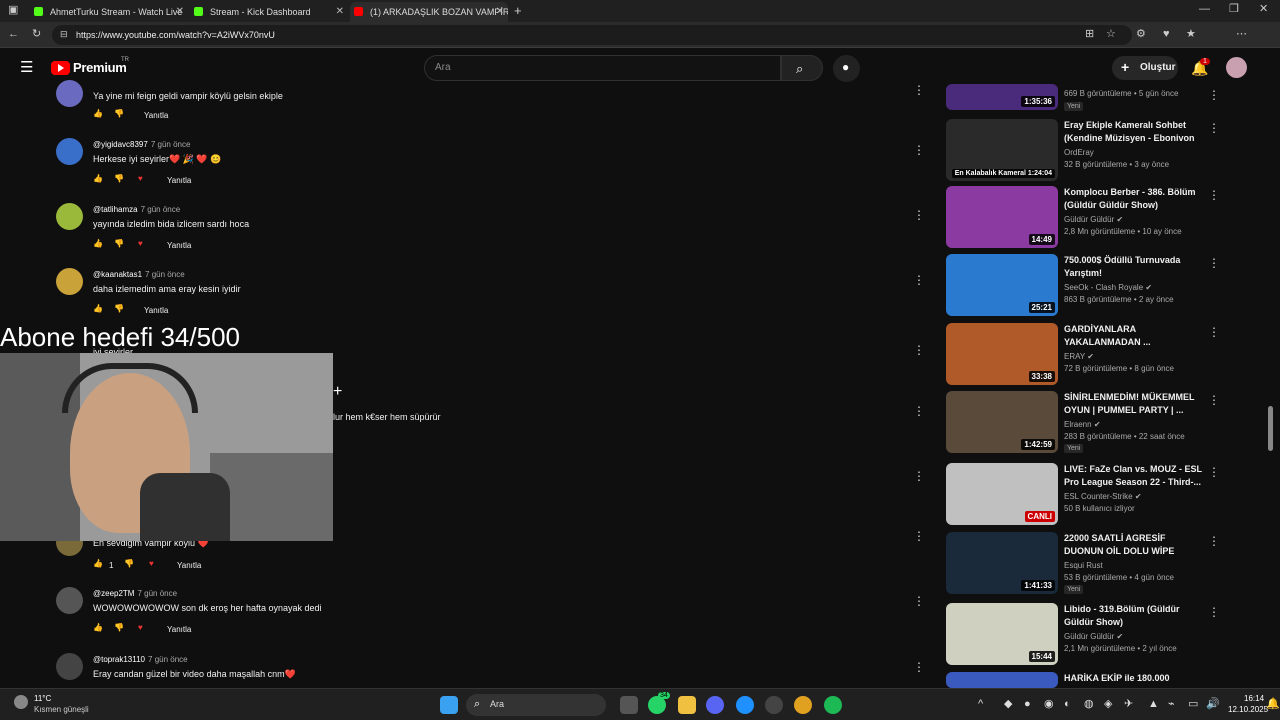 The width and height of the screenshot is (1280, 720). I want to click on tab-youtube: (1) ARKADAŞLIK BOZAN VAMPİR ✕, so click(429, 12).